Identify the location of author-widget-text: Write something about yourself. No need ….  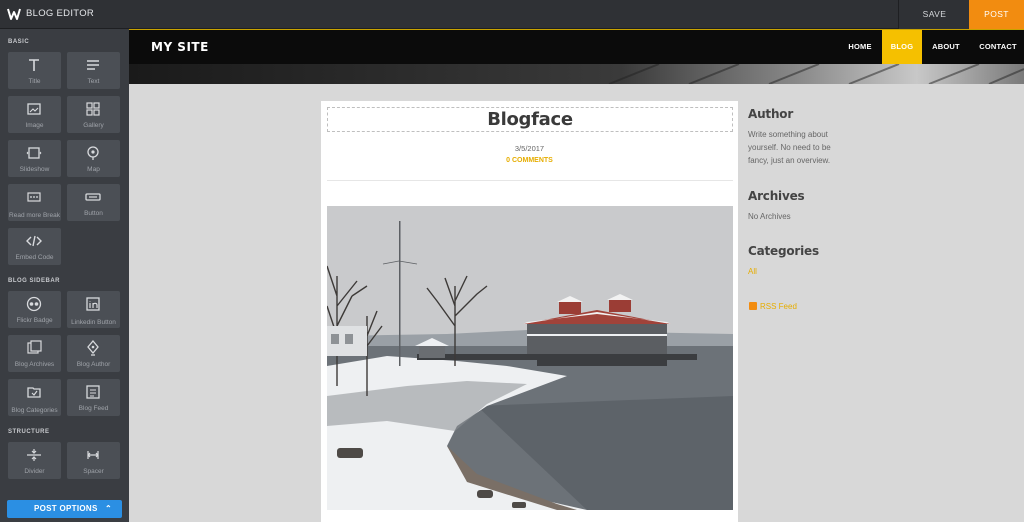
(789, 147).